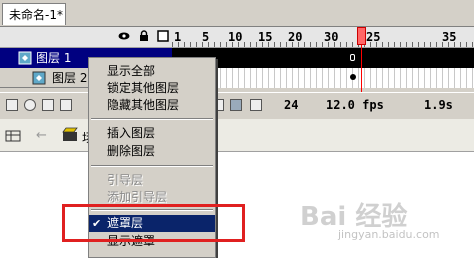 The height and width of the screenshot is (258, 474). Describe the element at coordinates (144, 36) in the screenshot. I see `lock-icon` at that location.